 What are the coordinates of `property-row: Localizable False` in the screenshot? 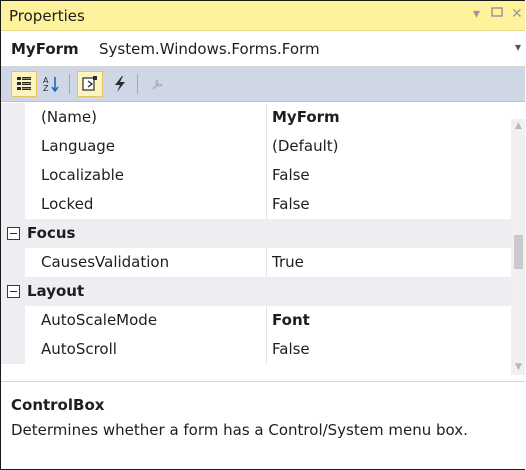 It's located at (256, 175).